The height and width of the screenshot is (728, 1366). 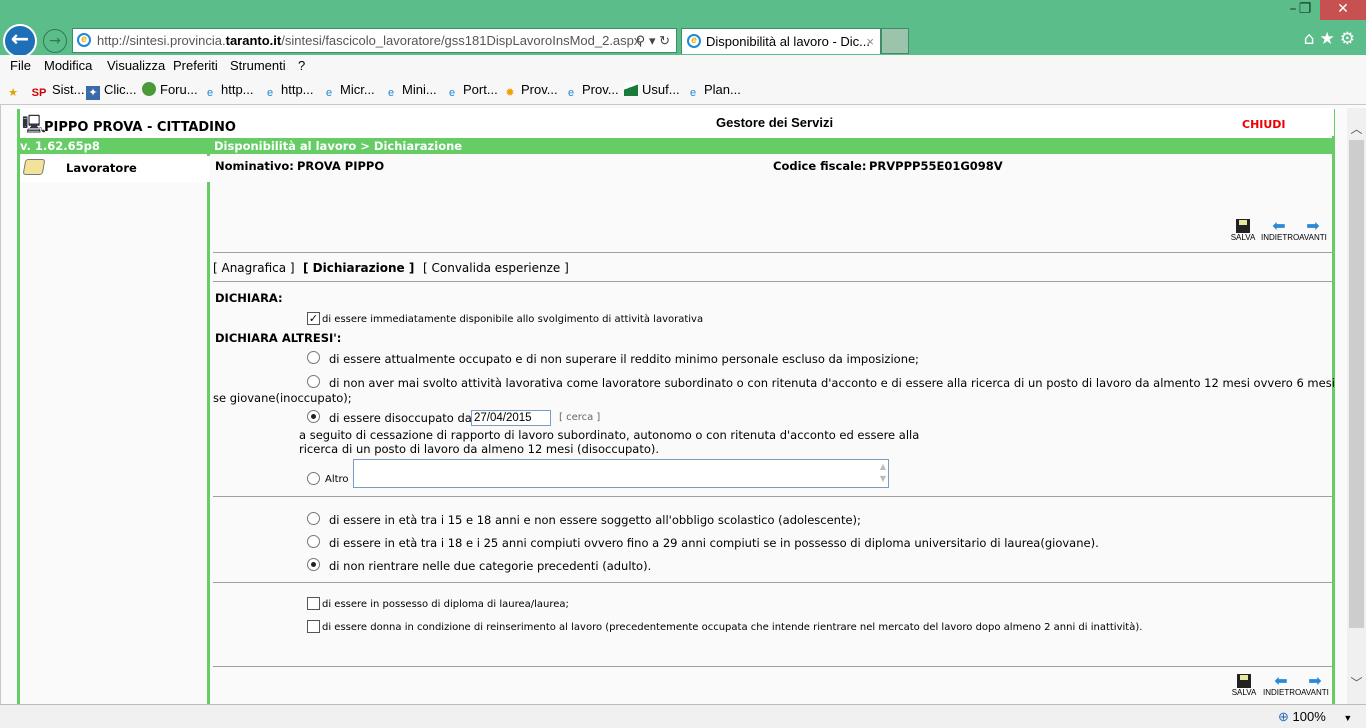 What do you see at coordinates (313, 416) in the screenshot?
I see `disoccupato-radio` at bounding box center [313, 416].